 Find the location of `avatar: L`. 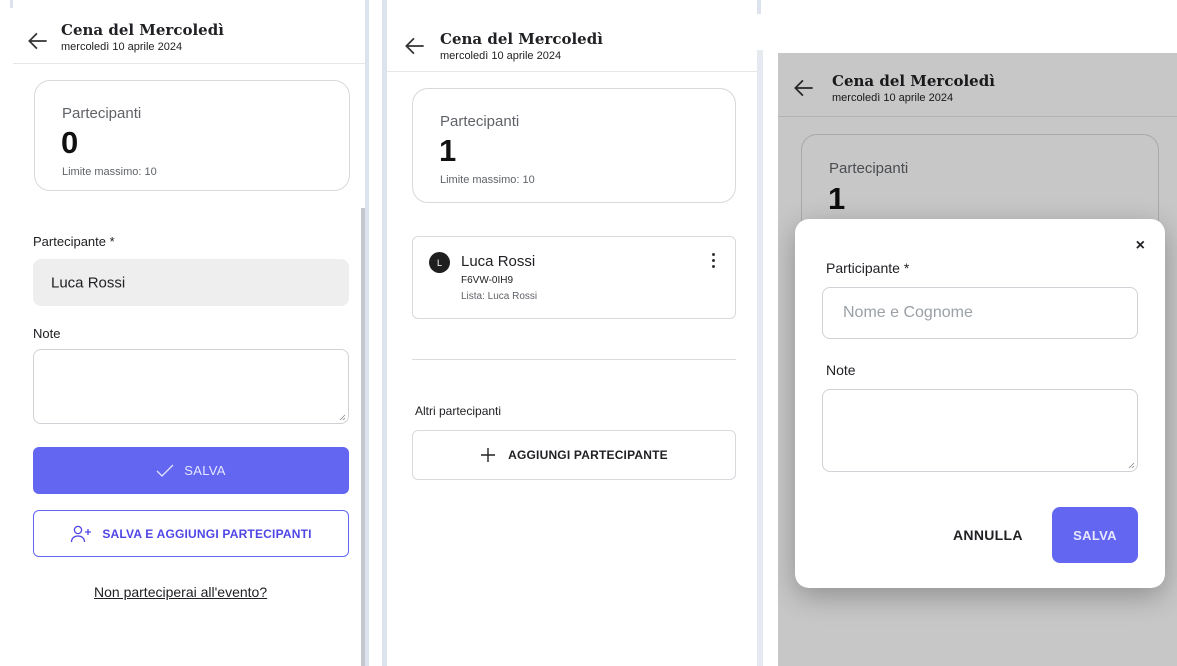

avatar: L is located at coordinates (439, 262).